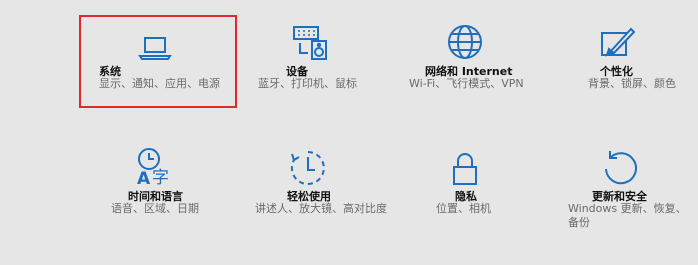 The width and height of the screenshot is (698, 265). What do you see at coordinates (620, 168) in the screenshot?
I see `update-icon` at bounding box center [620, 168].